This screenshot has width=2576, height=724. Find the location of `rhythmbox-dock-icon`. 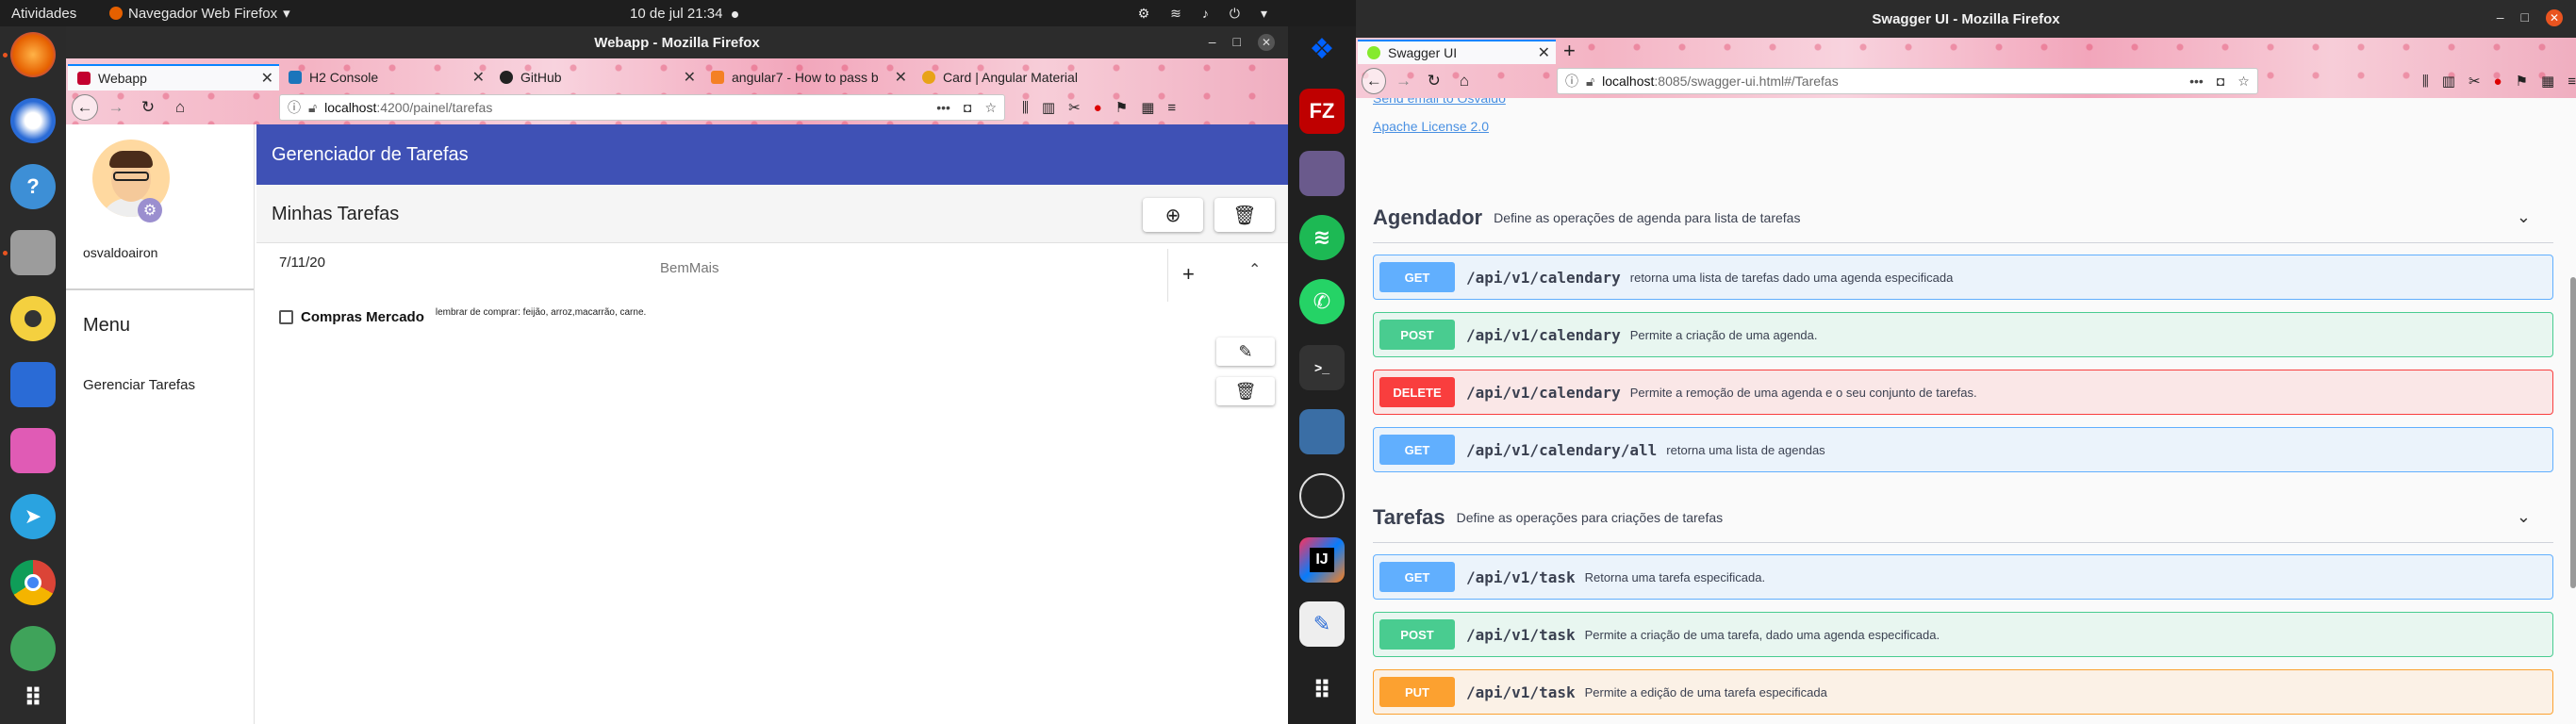

rhythmbox-dock-icon is located at coordinates (33, 318).